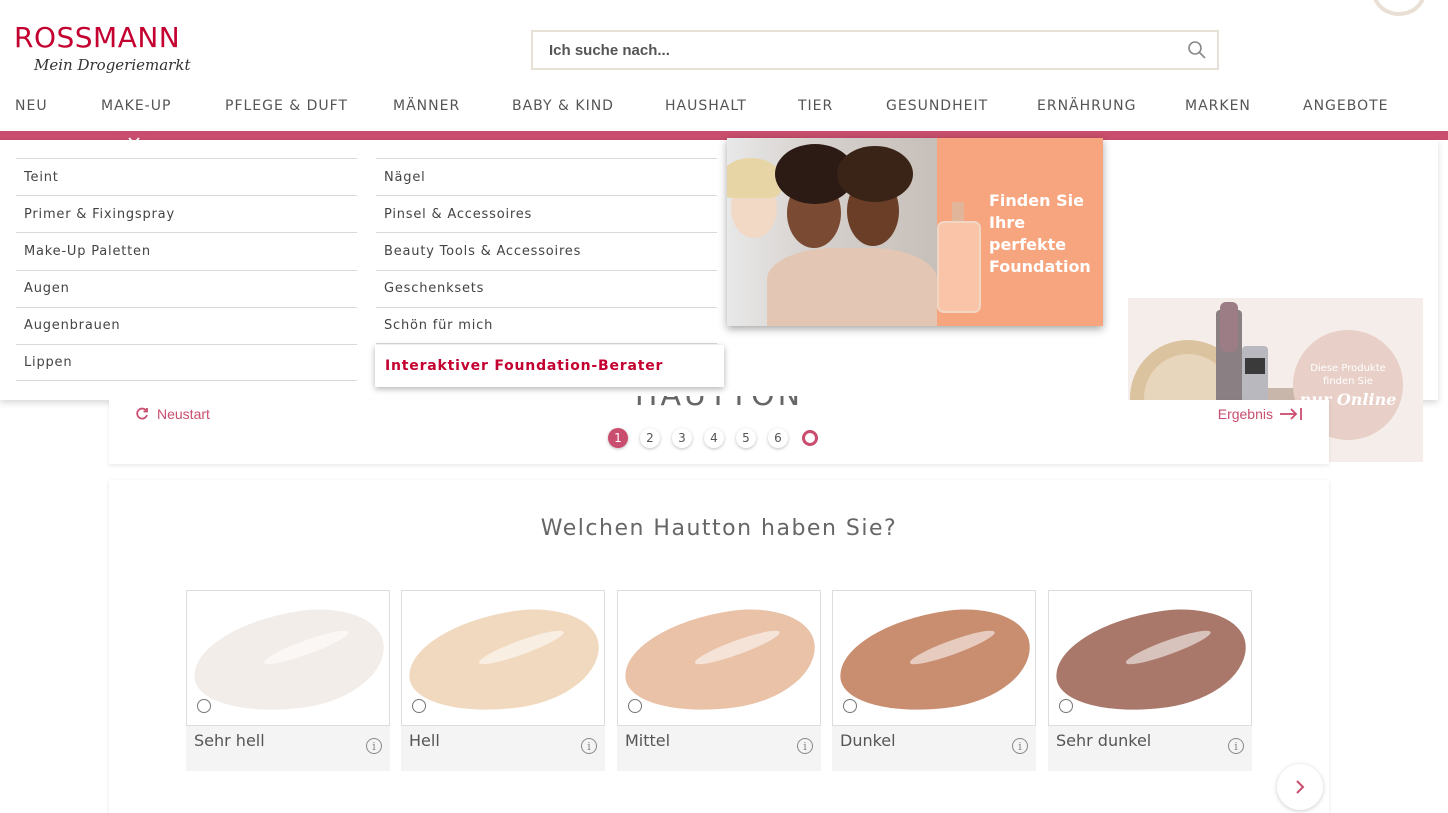  What do you see at coordinates (1399, 8) in the screenshot?
I see `account-circle-icon` at bounding box center [1399, 8].